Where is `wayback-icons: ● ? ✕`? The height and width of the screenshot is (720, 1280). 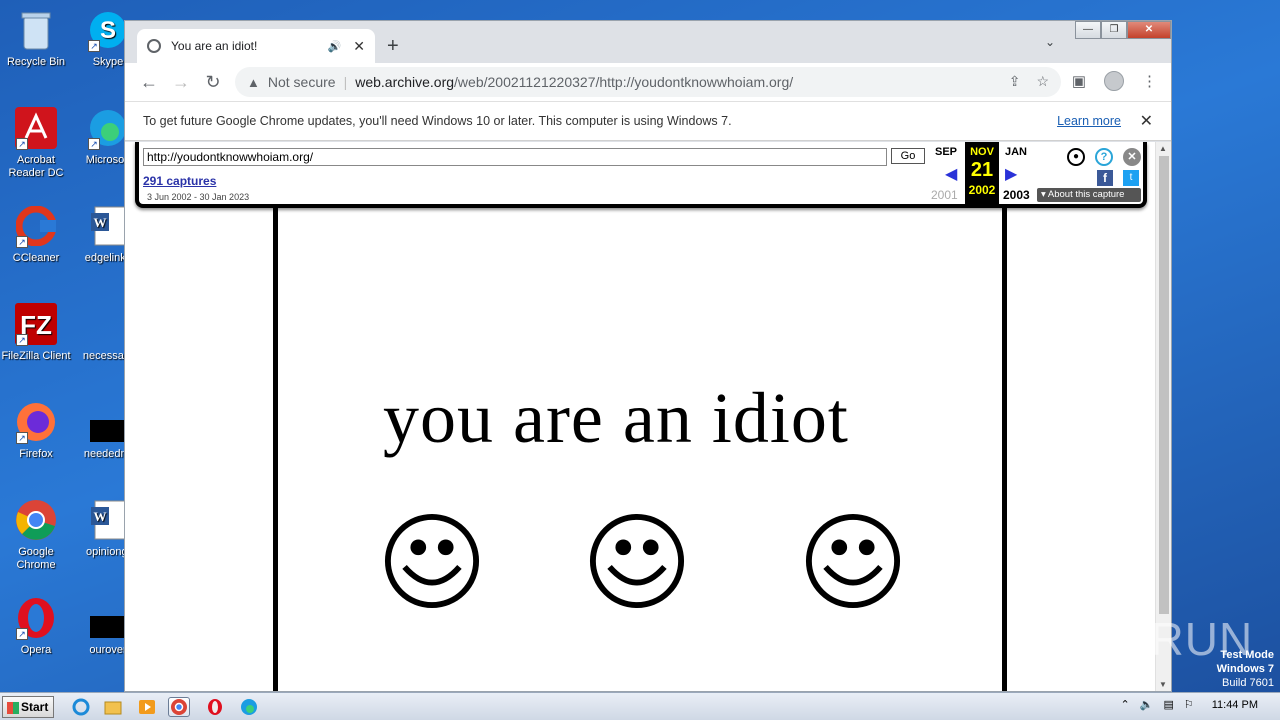 wayback-icons: ● ? ✕ is located at coordinates (1104, 157).